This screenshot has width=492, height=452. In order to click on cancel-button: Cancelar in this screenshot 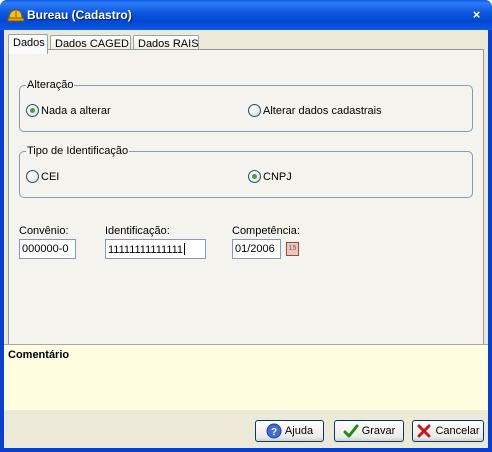, I will do `click(448, 431)`.